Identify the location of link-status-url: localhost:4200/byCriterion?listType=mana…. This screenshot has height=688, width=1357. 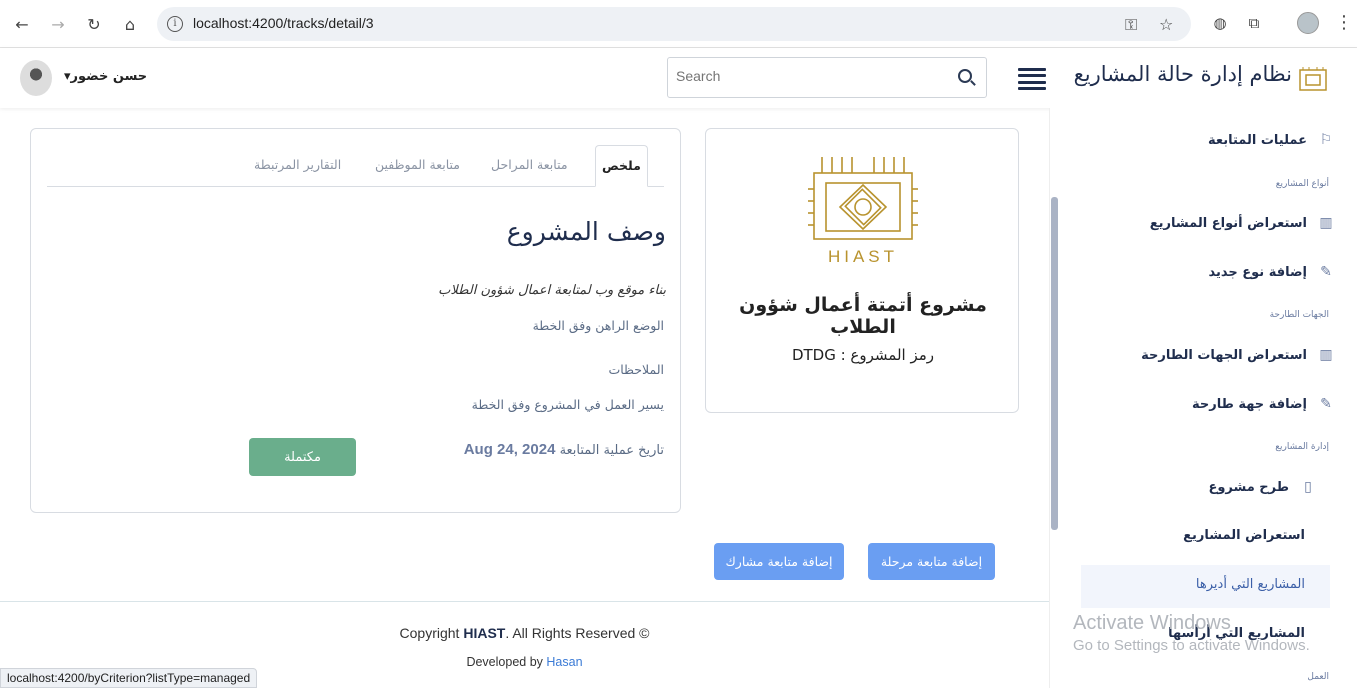
(129, 678).